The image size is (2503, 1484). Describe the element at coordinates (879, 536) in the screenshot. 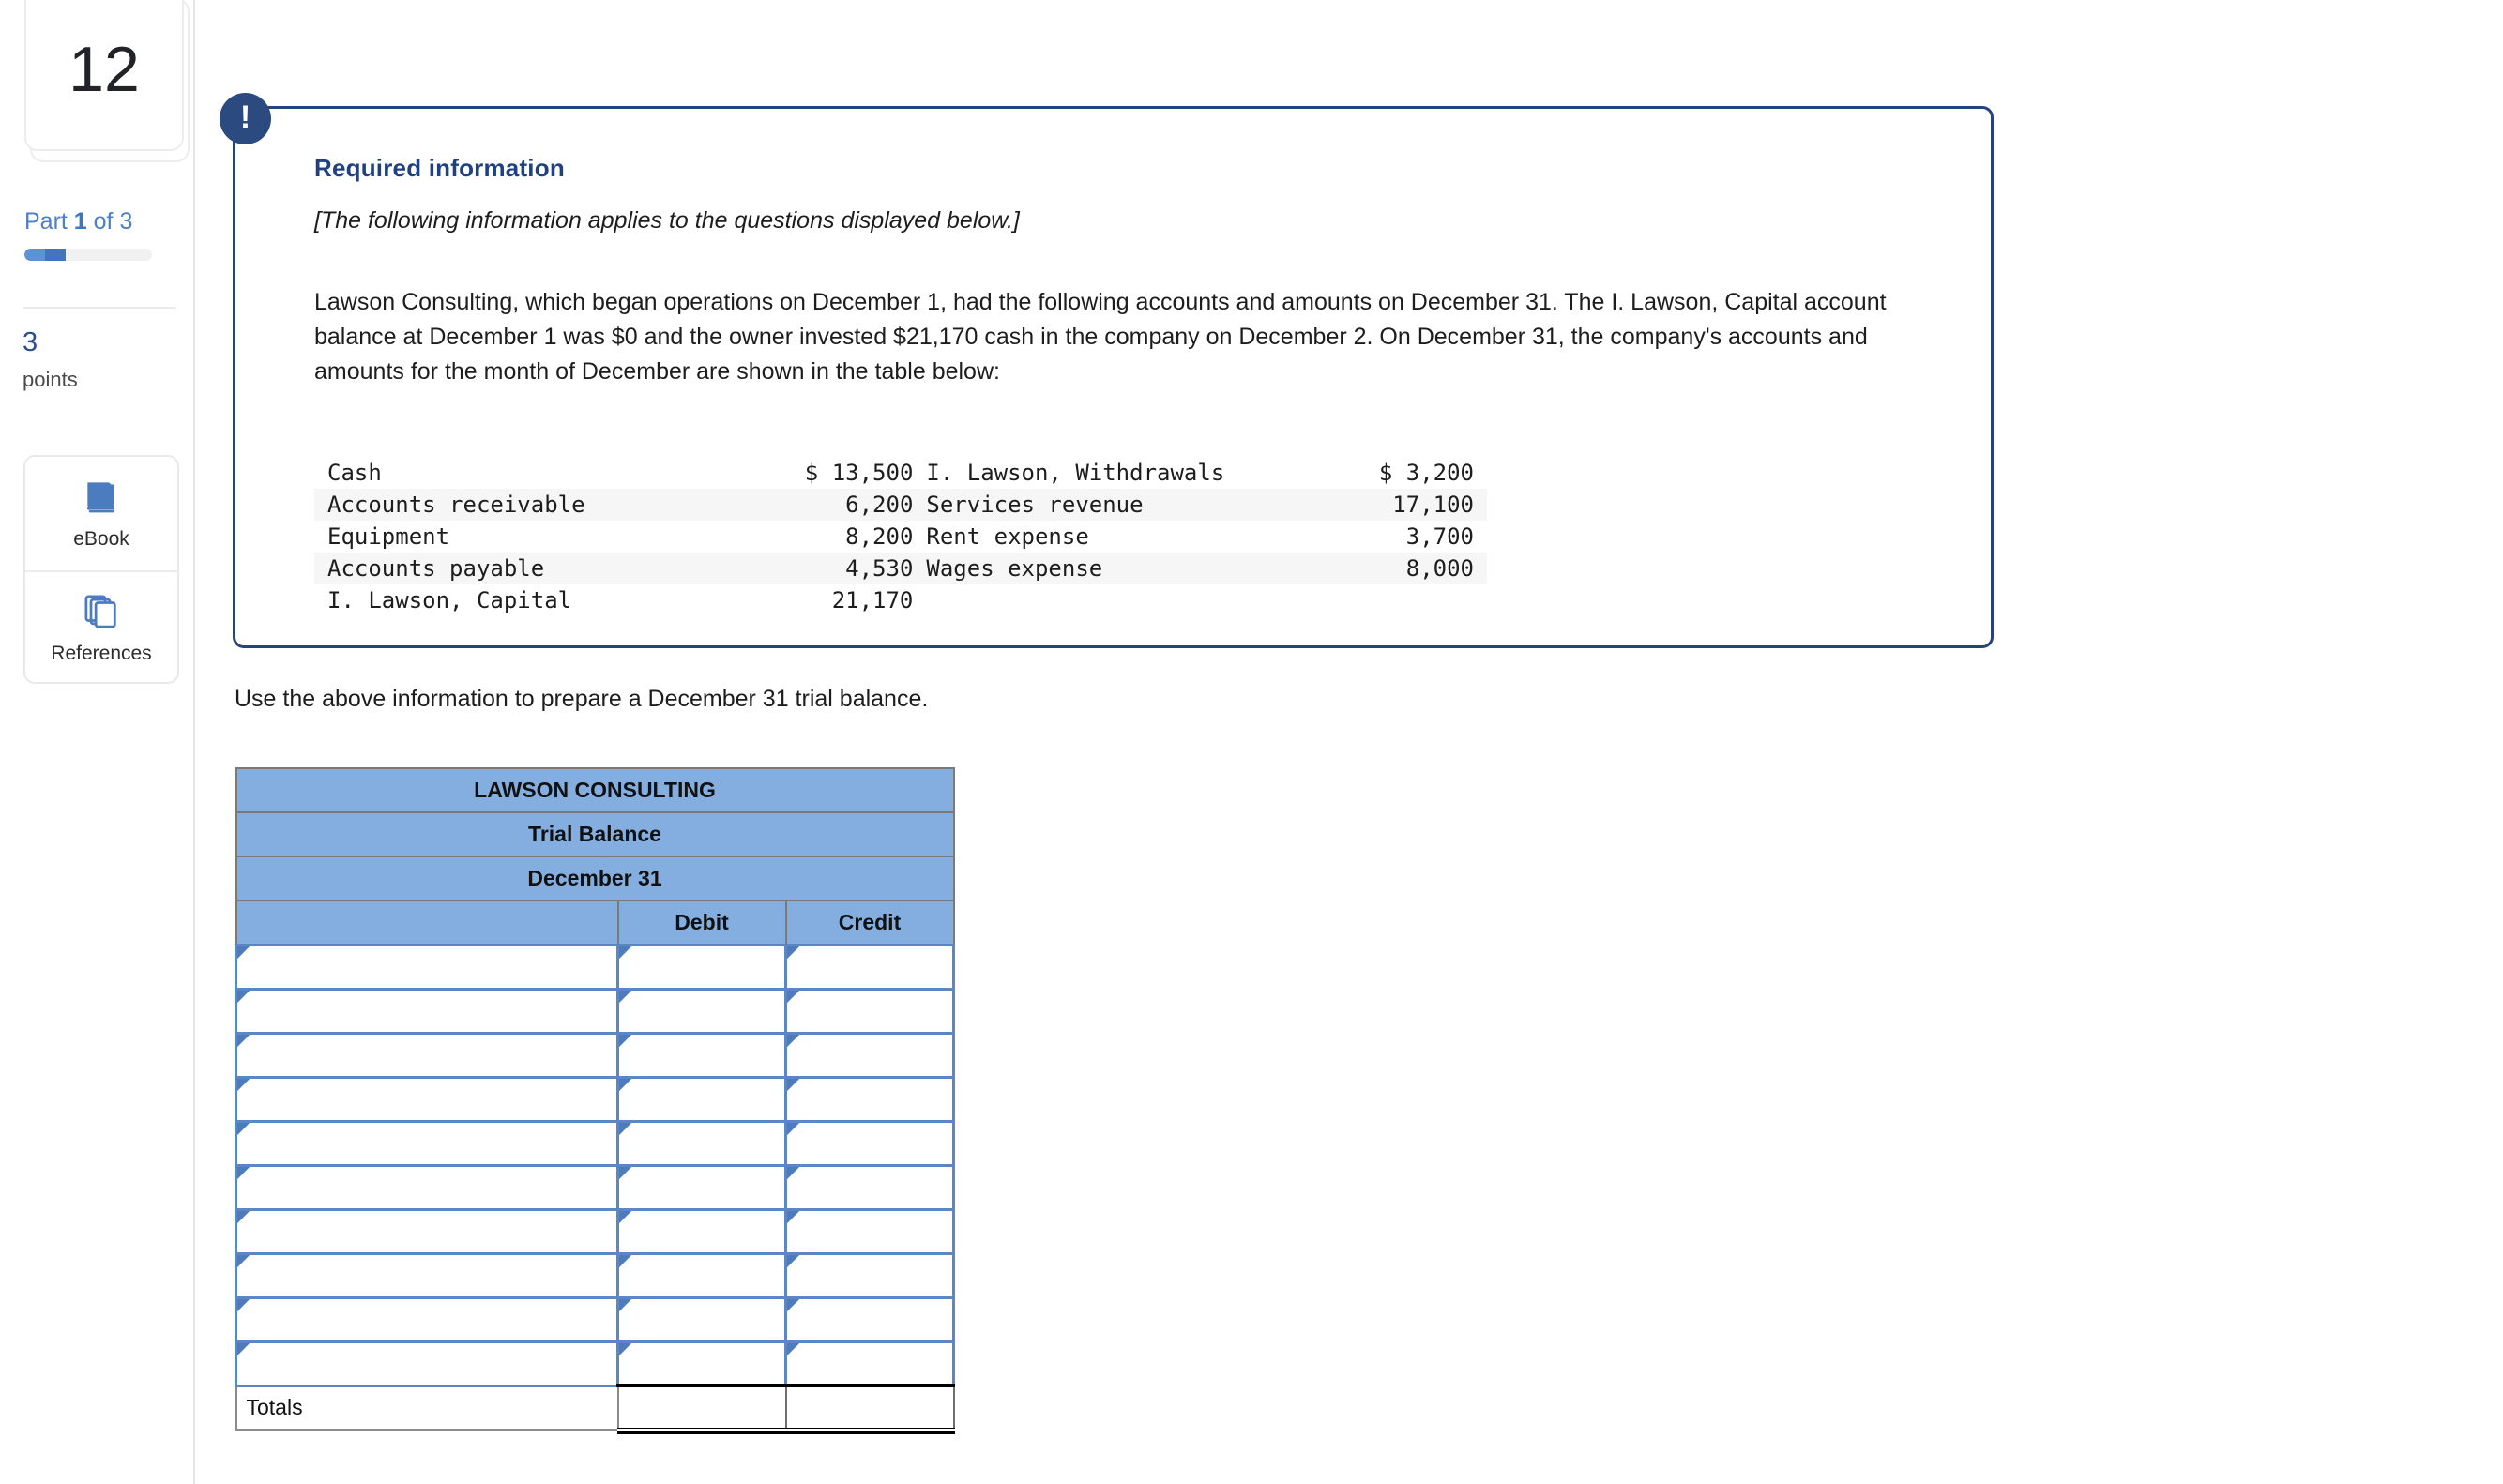

I see `account-amount-left: 8,200` at that location.